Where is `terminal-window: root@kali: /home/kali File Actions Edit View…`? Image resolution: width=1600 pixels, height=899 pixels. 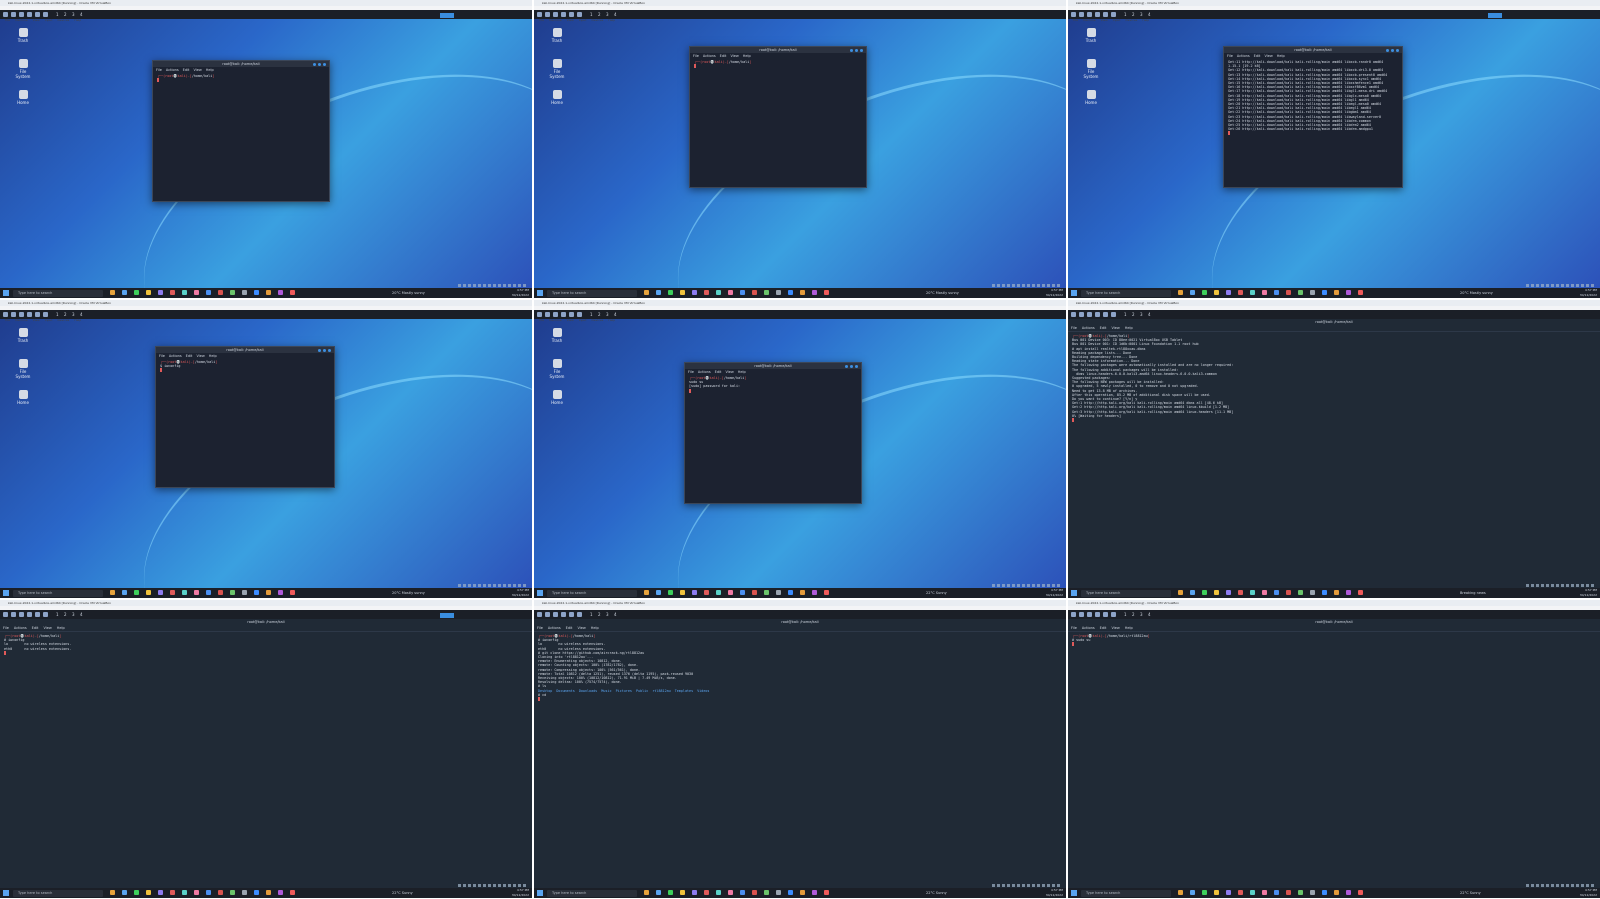
terminal-window: root@kali: /home/kali File Actions Edit View… is located at coordinates (241, 131).